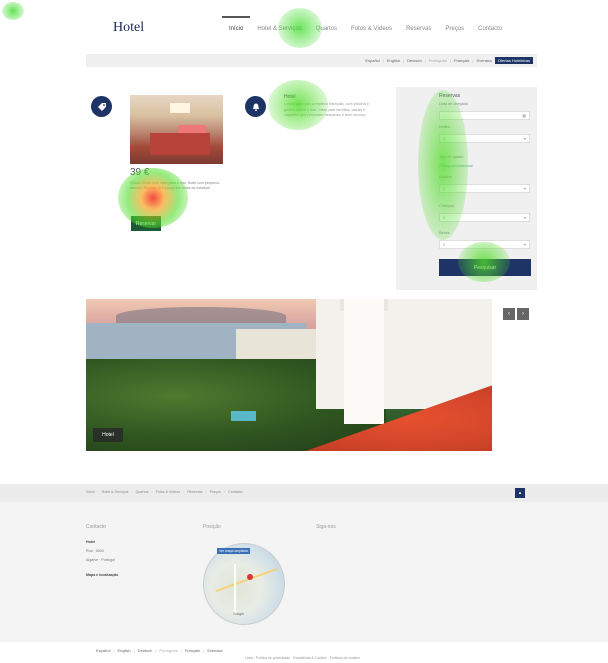  What do you see at coordinates (236, 31) in the screenshot?
I see `nav-item-inicio: Início` at bounding box center [236, 31].